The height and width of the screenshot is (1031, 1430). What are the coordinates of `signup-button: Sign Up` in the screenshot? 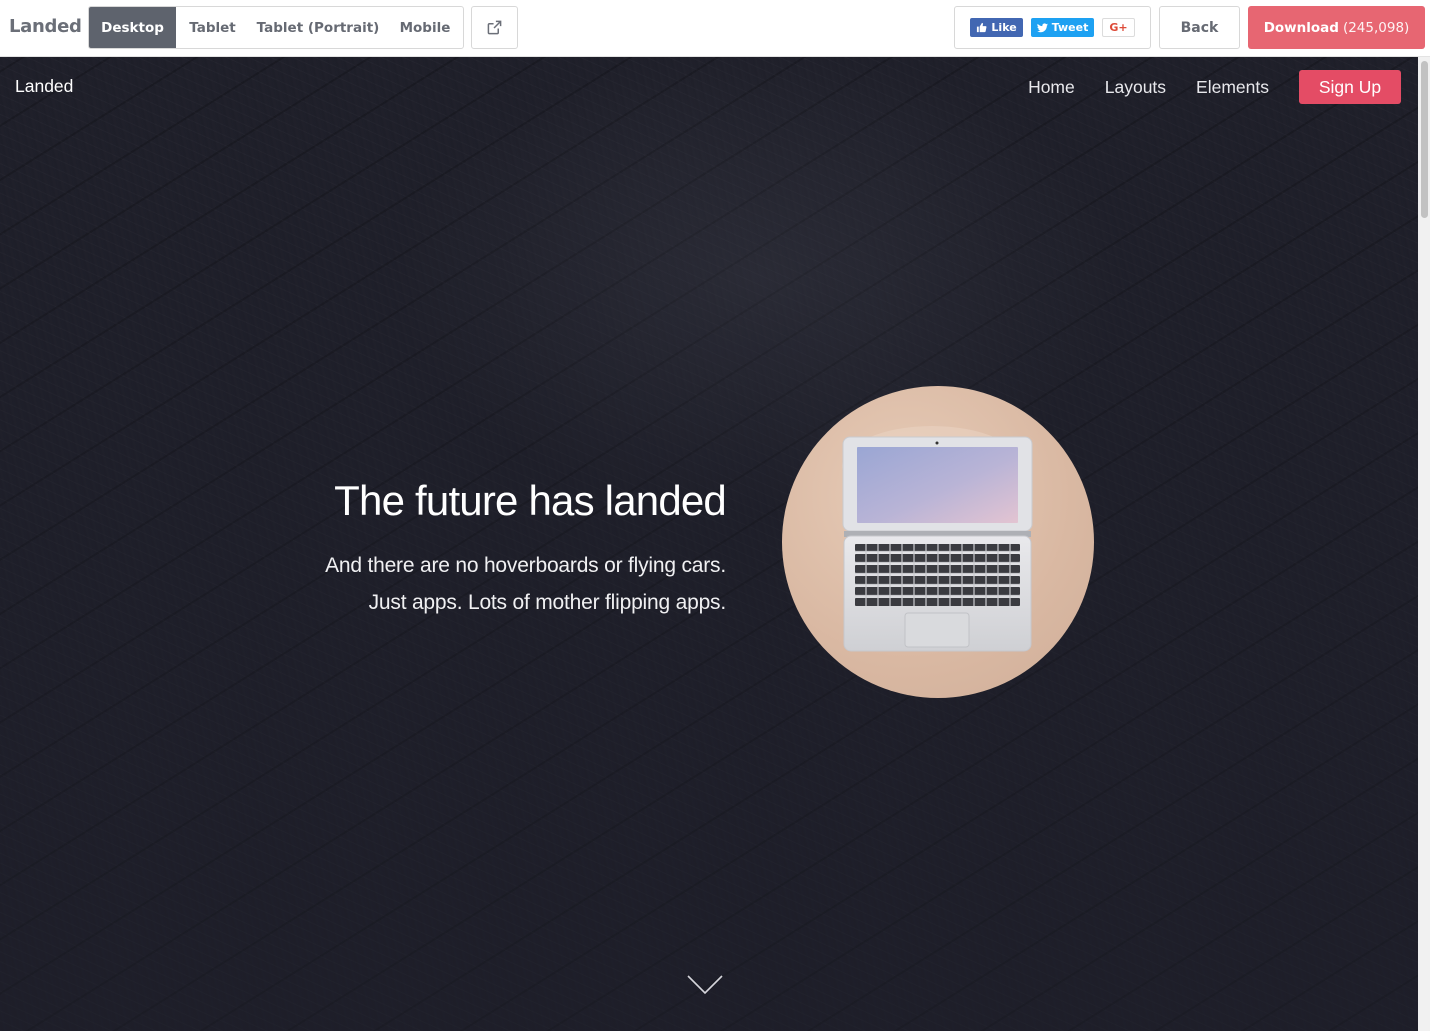 It's located at (1350, 87).